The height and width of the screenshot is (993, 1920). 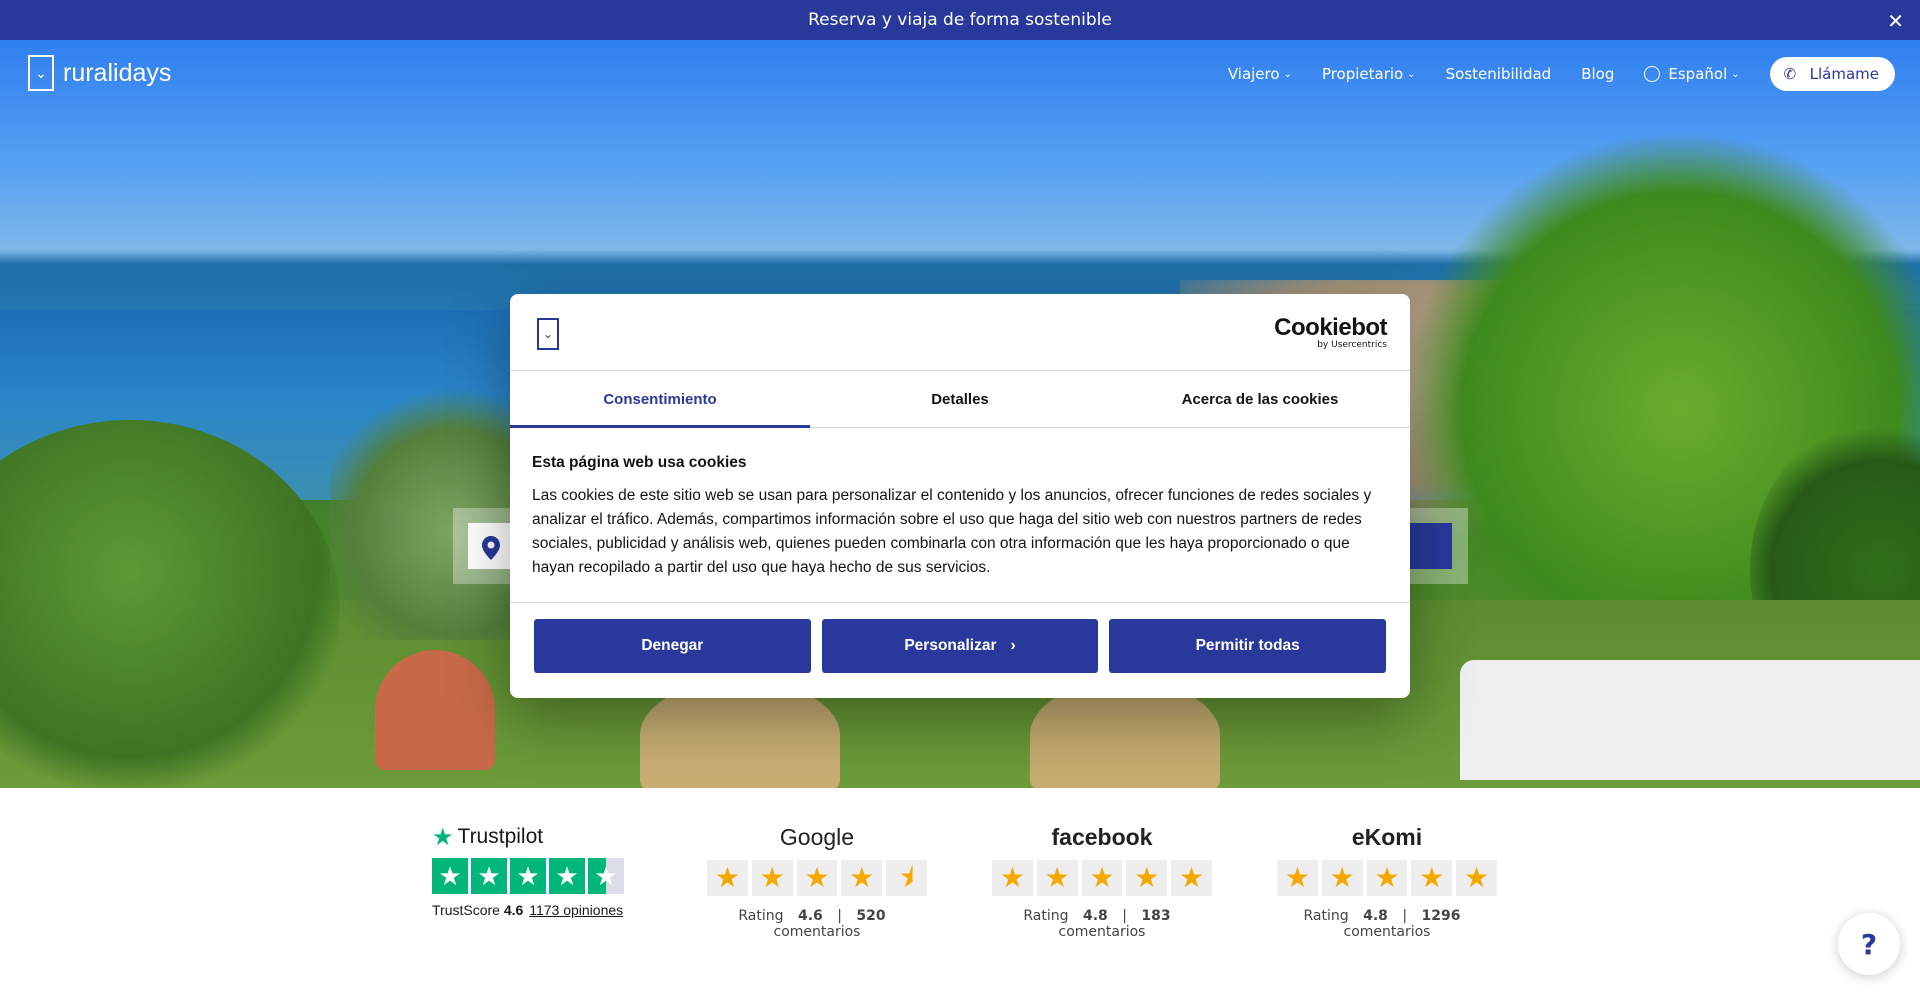 What do you see at coordinates (1102, 878) in the screenshot?
I see `facebook-stars: ★ ★ ★ ★ ★` at bounding box center [1102, 878].